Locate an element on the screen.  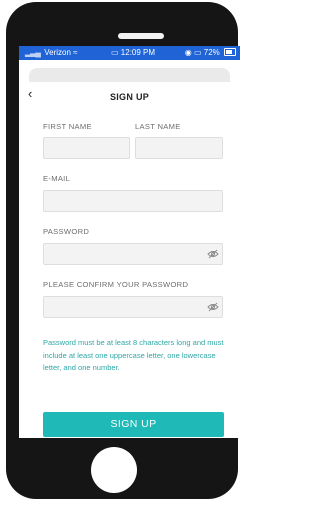
last-name-label: LAST NAME is located at coordinates (158, 126).